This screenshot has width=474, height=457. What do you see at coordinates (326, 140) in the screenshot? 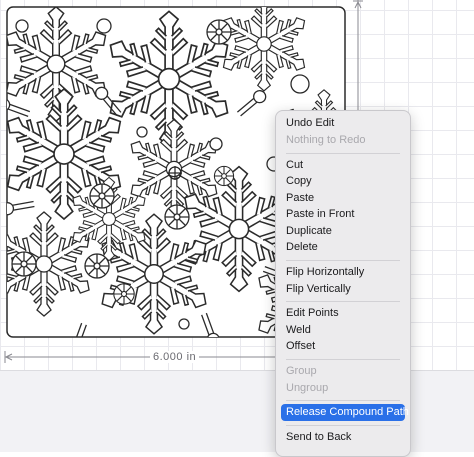
I see `menu-item-nothing-to-redo: Nothing to Redo` at bounding box center [326, 140].